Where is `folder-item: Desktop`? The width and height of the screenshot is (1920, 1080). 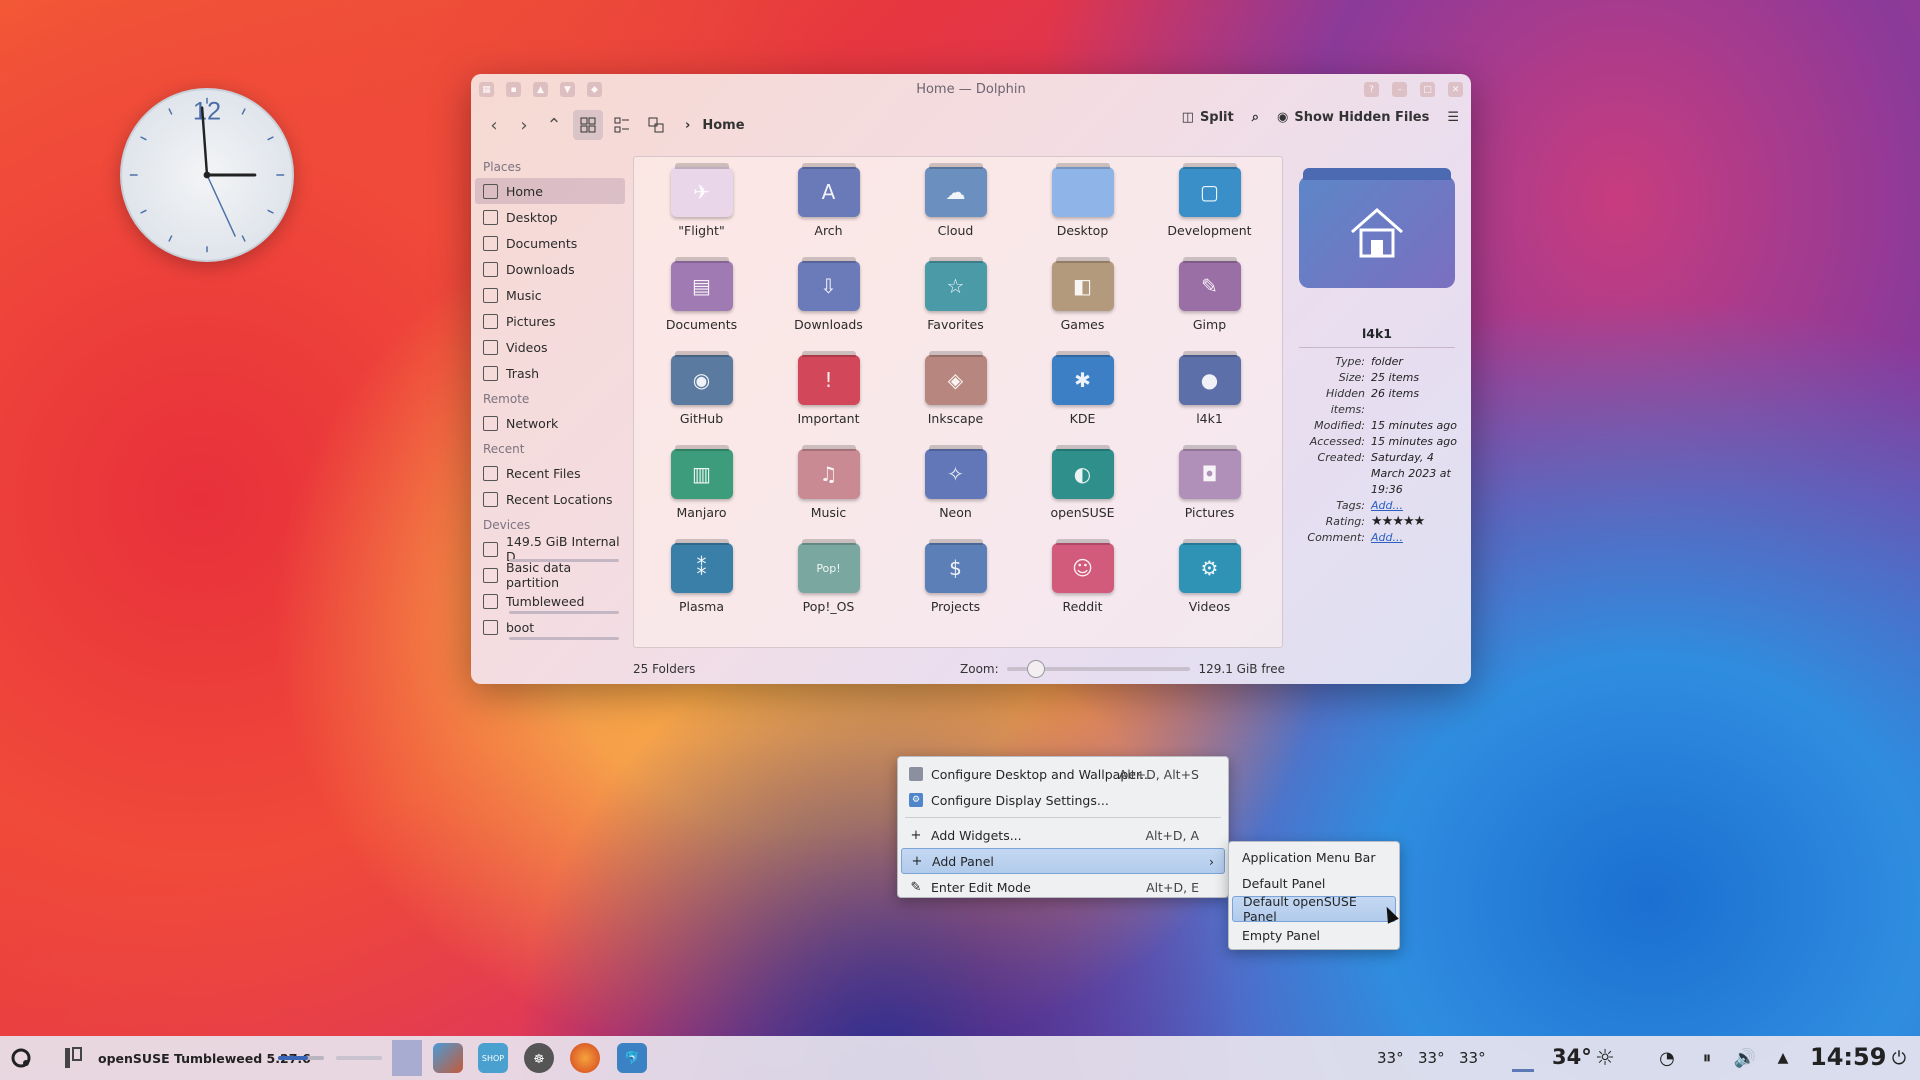 folder-item: Desktop is located at coordinates (1082, 212).